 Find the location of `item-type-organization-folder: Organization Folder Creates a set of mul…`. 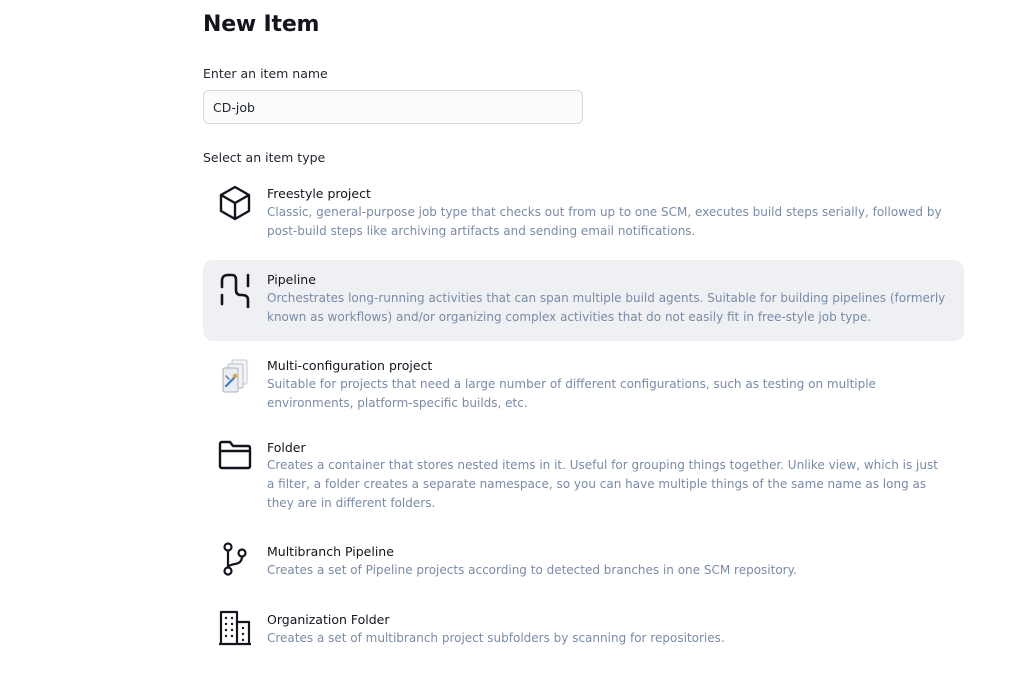

item-type-organization-folder: Organization Folder Creates a set of mul… is located at coordinates (583, 630).